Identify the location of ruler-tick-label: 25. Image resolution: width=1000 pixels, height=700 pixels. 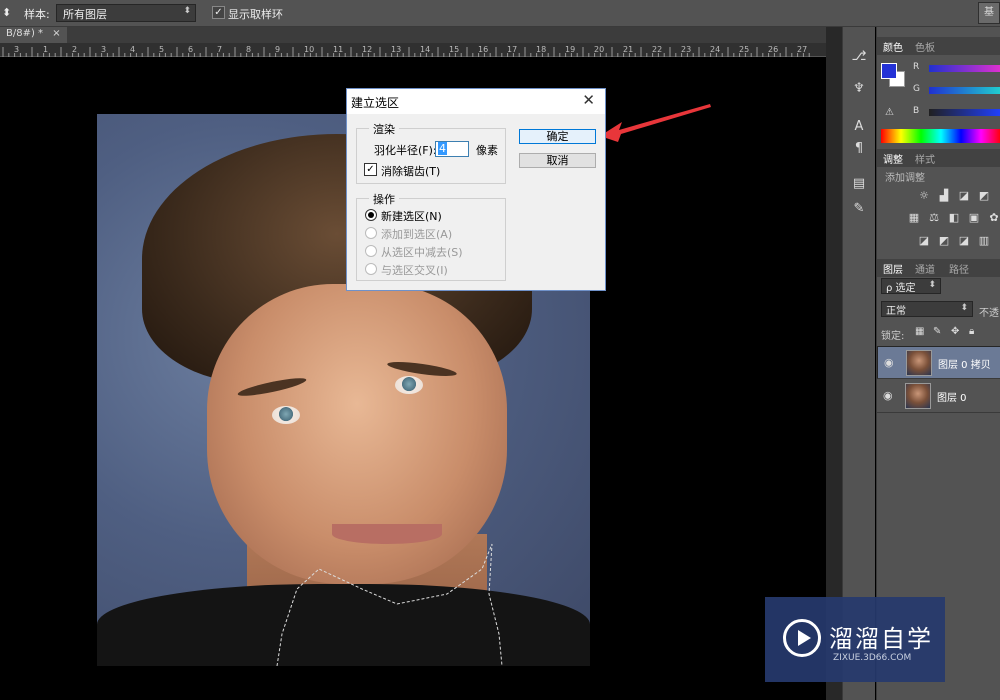
(744, 49).